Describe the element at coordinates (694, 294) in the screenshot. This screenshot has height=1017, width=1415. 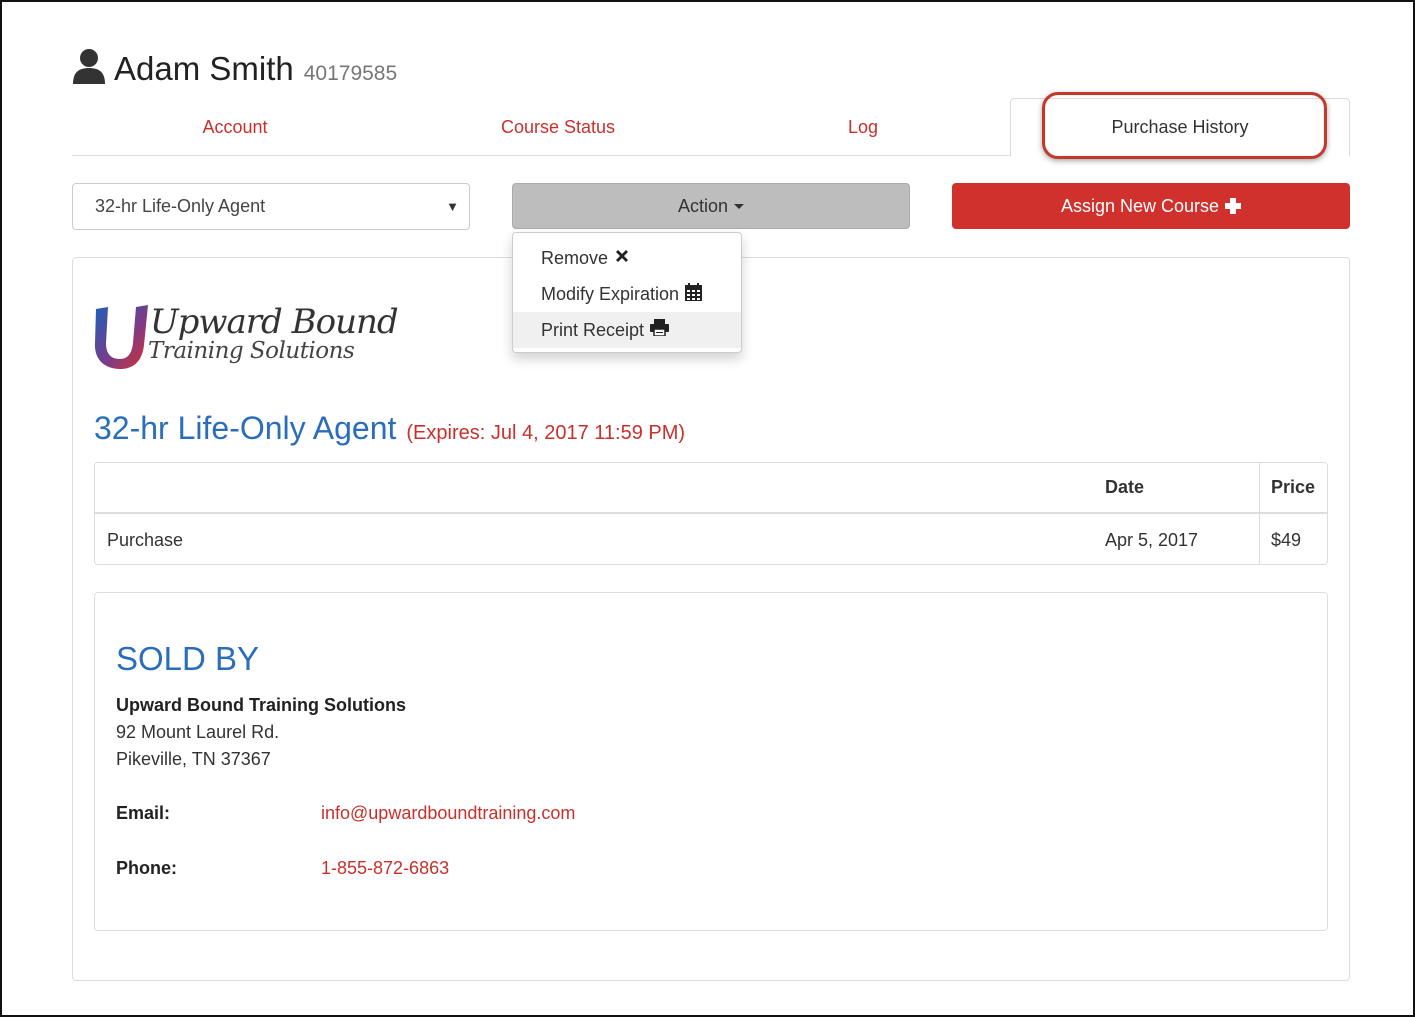
I see `calendar-icon` at that location.